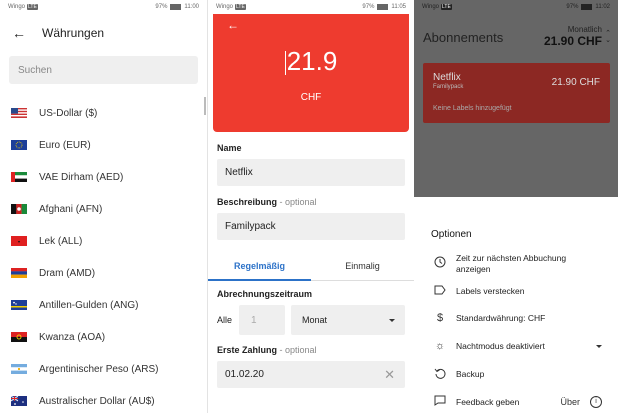 This screenshot has width=618, height=413. What do you see at coordinates (265, 294) in the screenshot?
I see `billing-period-label: Abrechnungszeitraum` at bounding box center [265, 294].